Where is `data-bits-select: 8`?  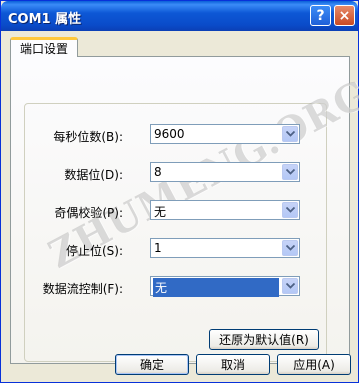 data-bits-select: 8 is located at coordinates (225, 172).